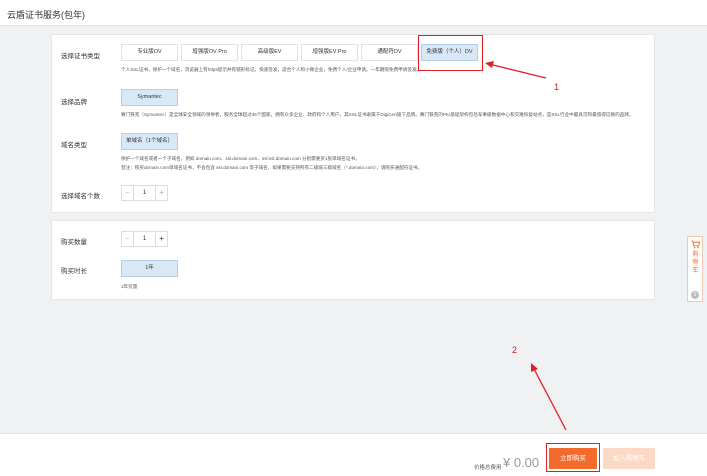  What do you see at coordinates (521, 462) in the screenshot?
I see `total-price: ¥ 0.00` at bounding box center [521, 462].